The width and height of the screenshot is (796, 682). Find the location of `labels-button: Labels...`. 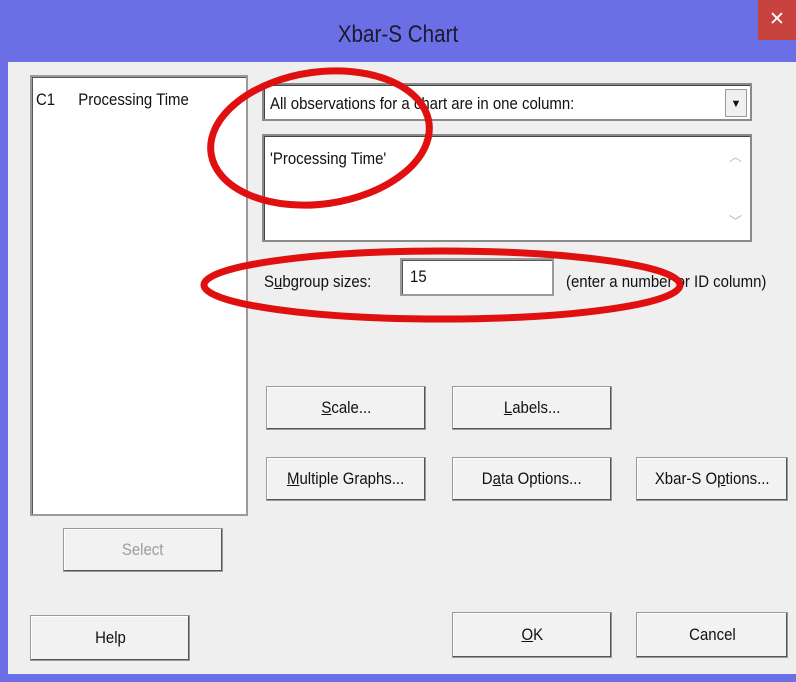

labels-button: Labels... is located at coordinates (532, 408).